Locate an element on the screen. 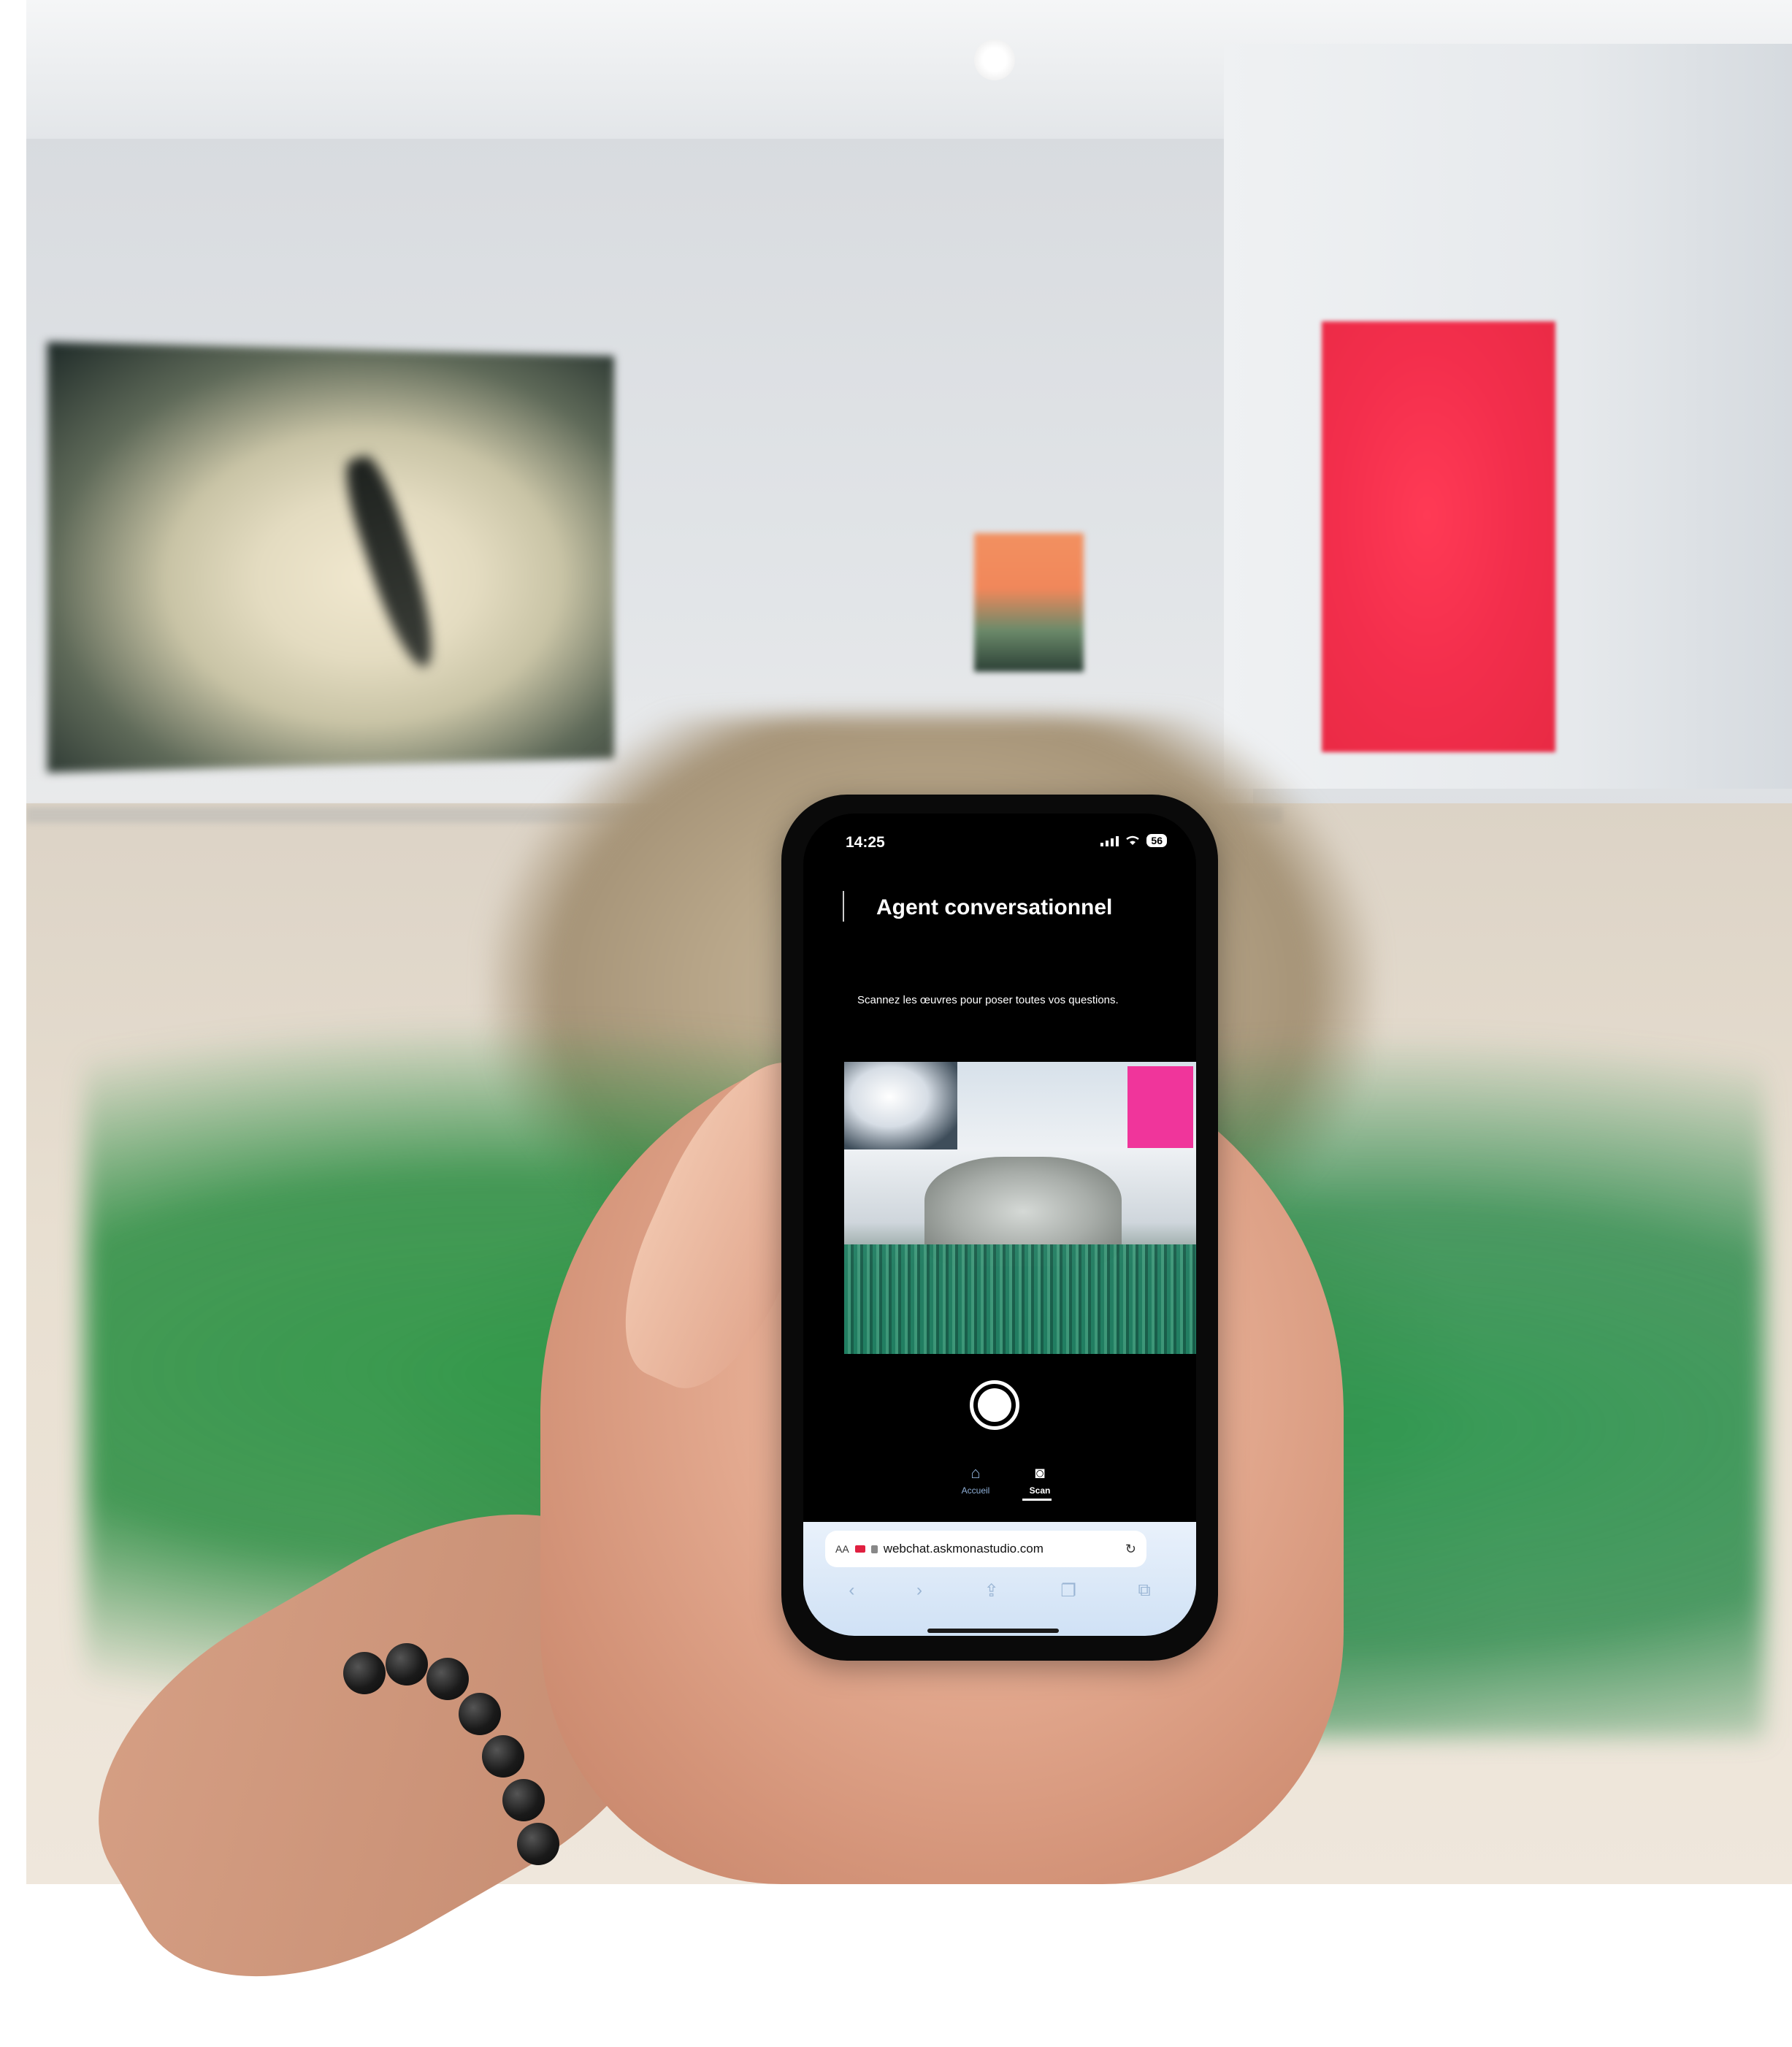 This screenshot has width=1792, height=2047. home-icon: ⌂ is located at coordinates (976, 1473).